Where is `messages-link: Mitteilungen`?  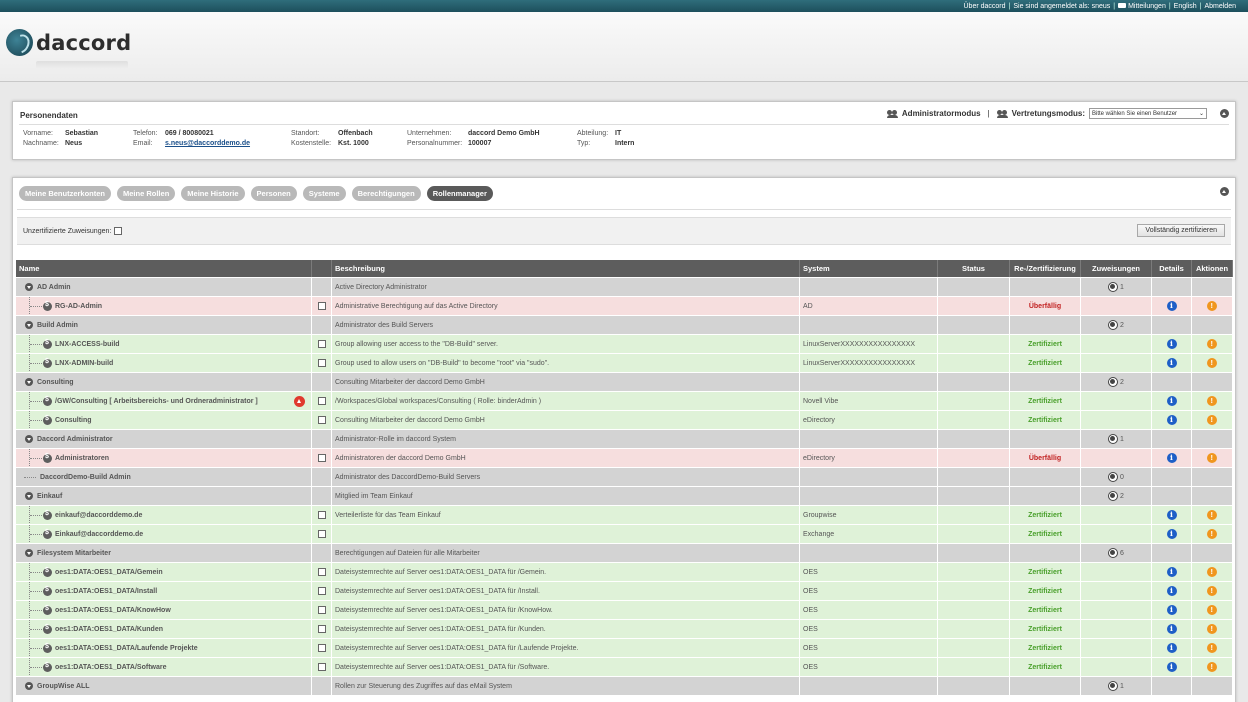
messages-link: Mitteilungen is located at coordinates (1142, 6).